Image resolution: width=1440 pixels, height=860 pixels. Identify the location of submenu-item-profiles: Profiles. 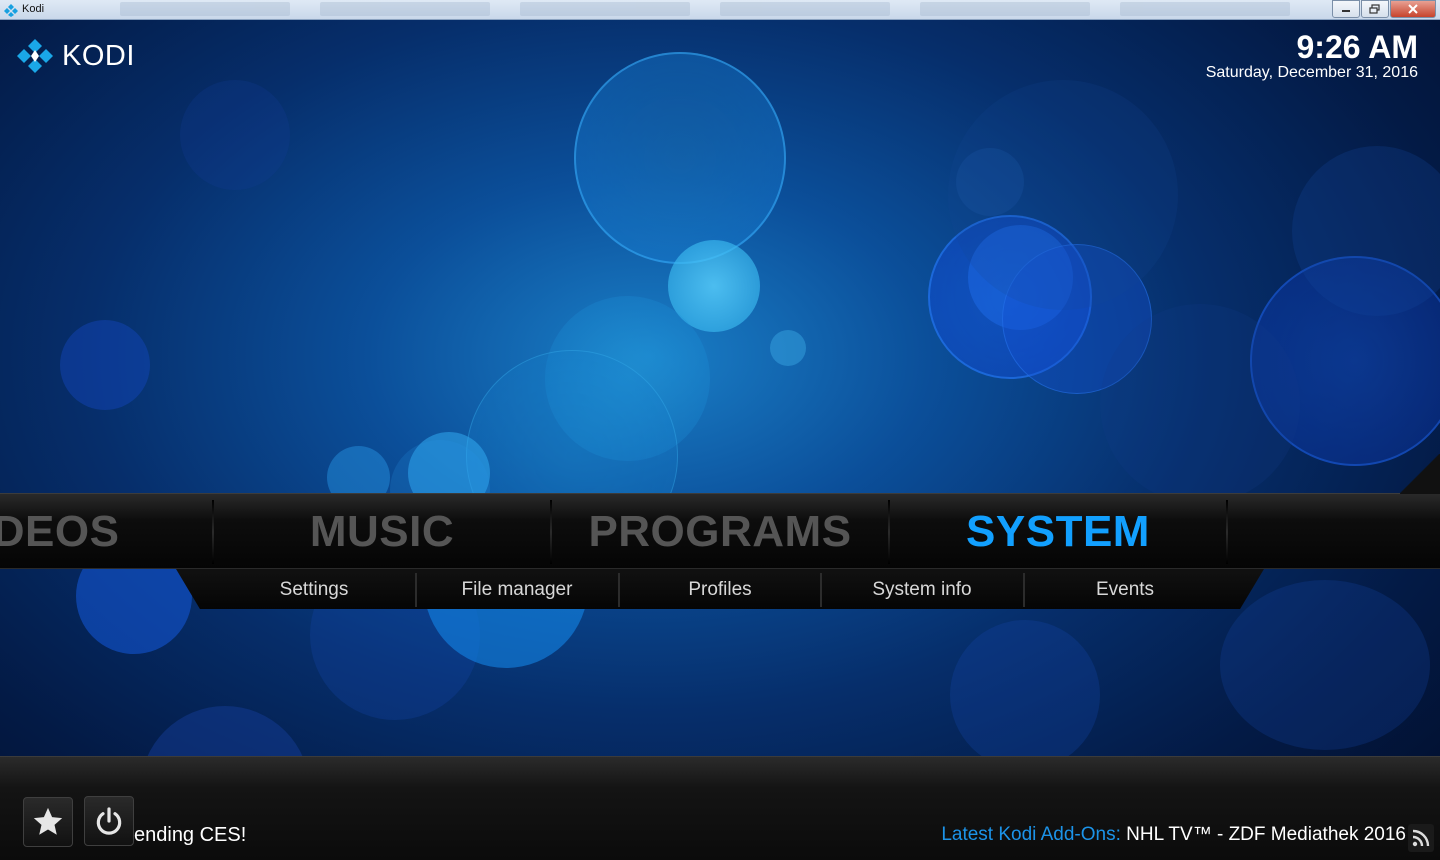
(720, 589).